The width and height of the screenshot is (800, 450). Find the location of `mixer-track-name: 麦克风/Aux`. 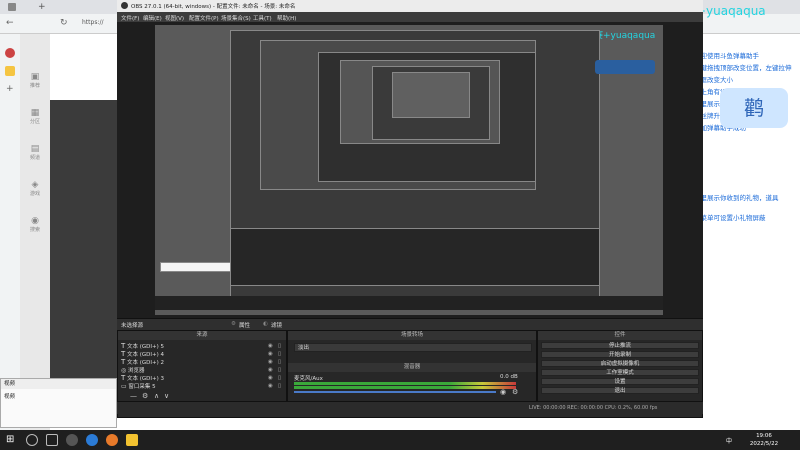

mixer-track-name: 麦克风/Aux is located at coordinates (308, 379).